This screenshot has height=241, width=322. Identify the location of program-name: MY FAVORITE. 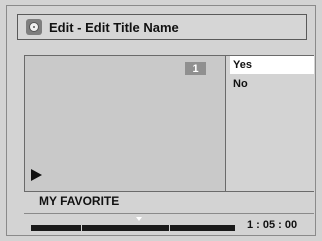
(79, 201).